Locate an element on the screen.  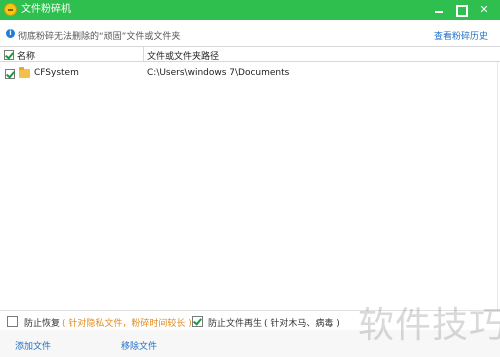
remove-file-button: 移除文件 is located at coordinates (139, 345).